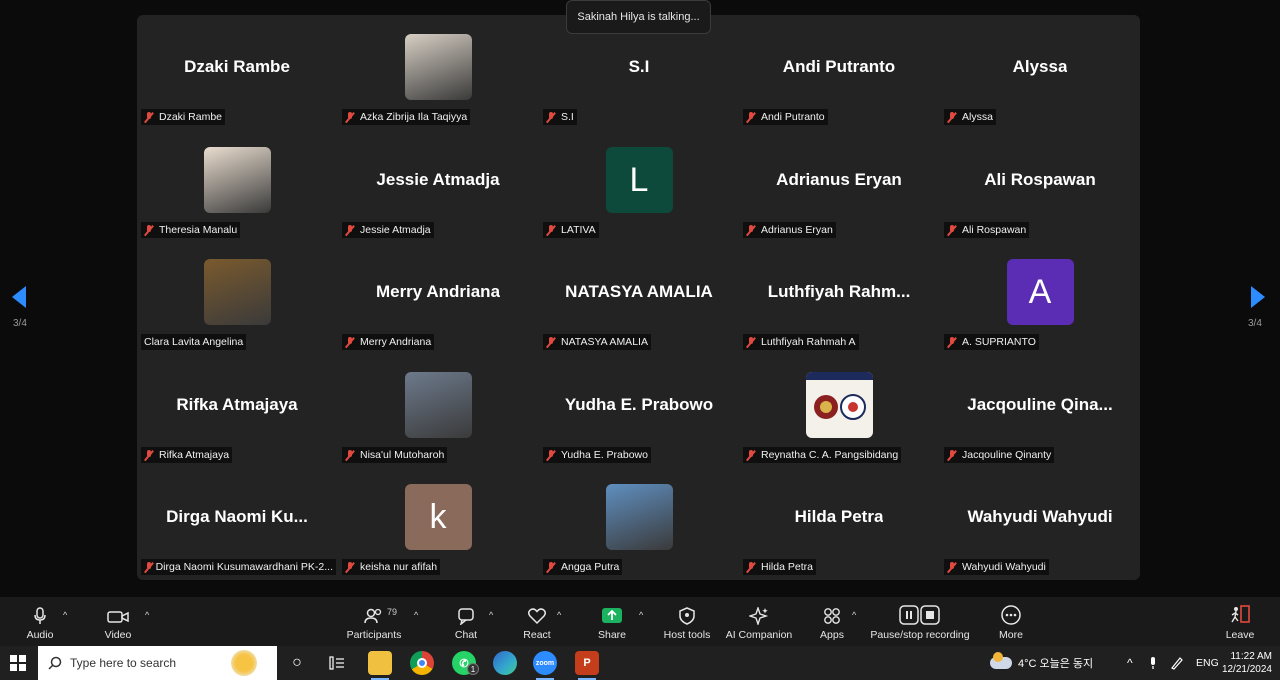 This screenshot has height=680, width=1280. I want to click on participant-tile: Rifka Atmajaya Rifka Atmajaya, so click(237, 409).